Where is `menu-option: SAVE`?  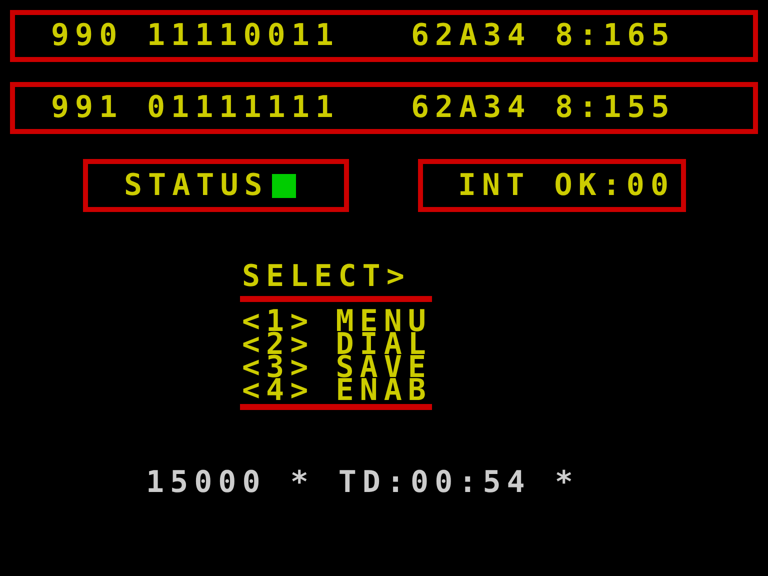 menu-option: SAVE is located at coordinates (384, 367).